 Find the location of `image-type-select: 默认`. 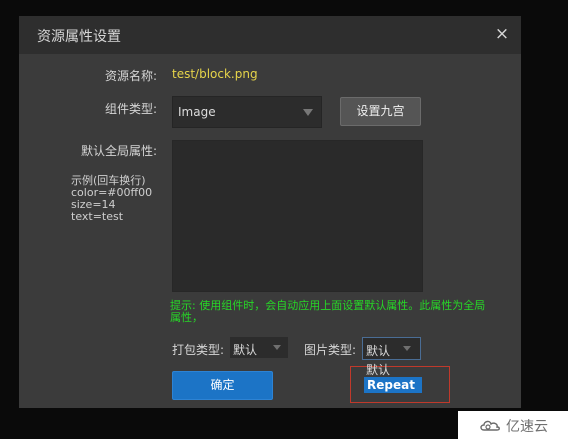

image-type-select: 默认 is located at coordinates (391, 348).